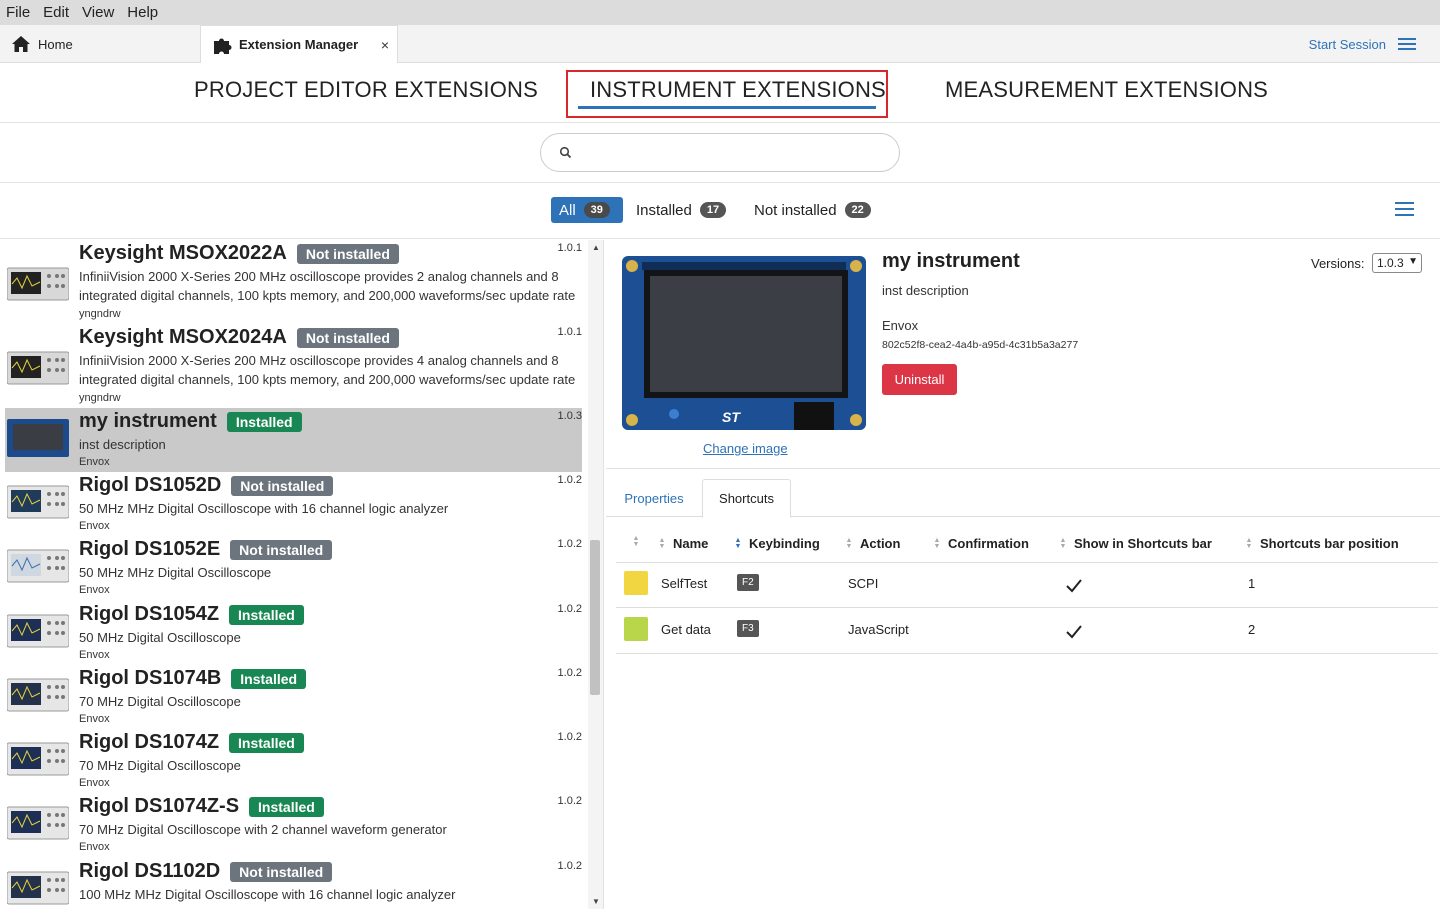 The image size is (1440, 909). What do you see at coordinates (596, 247) in the screenshot?
I see `scroll-up-icon: ▲` at bounding box center [596, 247].